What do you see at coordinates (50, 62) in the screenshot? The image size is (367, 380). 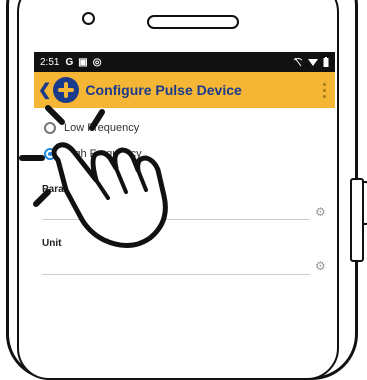 I see `status-time: 2:51` at bounding box center [50, 62].